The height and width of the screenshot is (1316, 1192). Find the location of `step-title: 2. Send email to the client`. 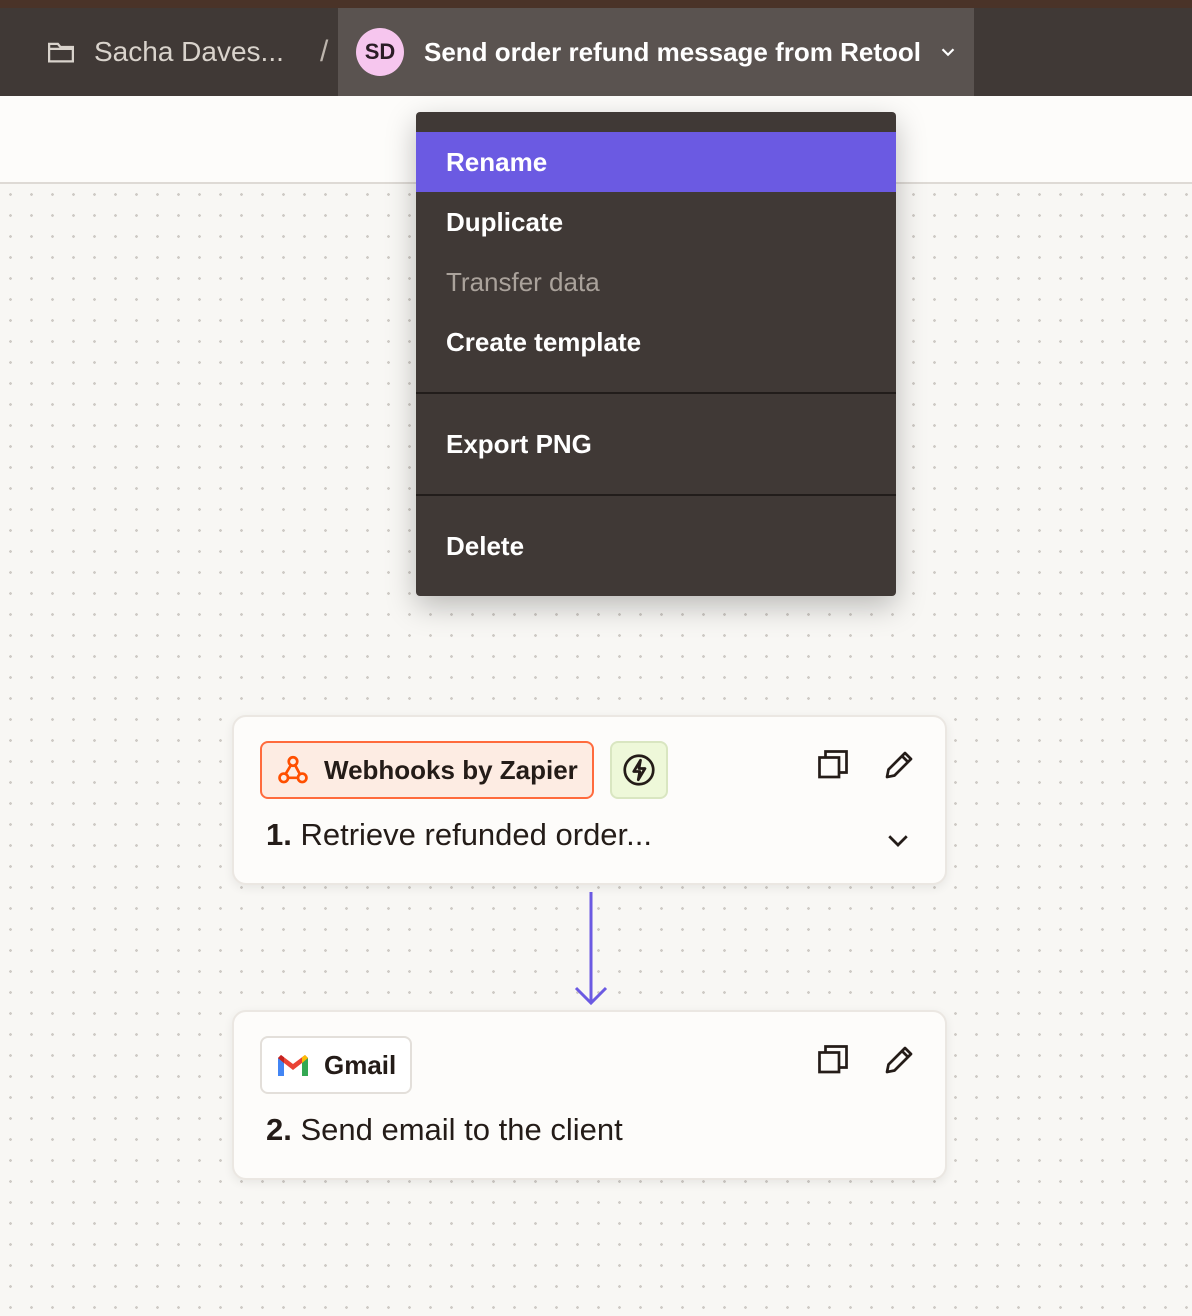

step-title: 2. Send email to the client is located at coordinates (444, 1130).